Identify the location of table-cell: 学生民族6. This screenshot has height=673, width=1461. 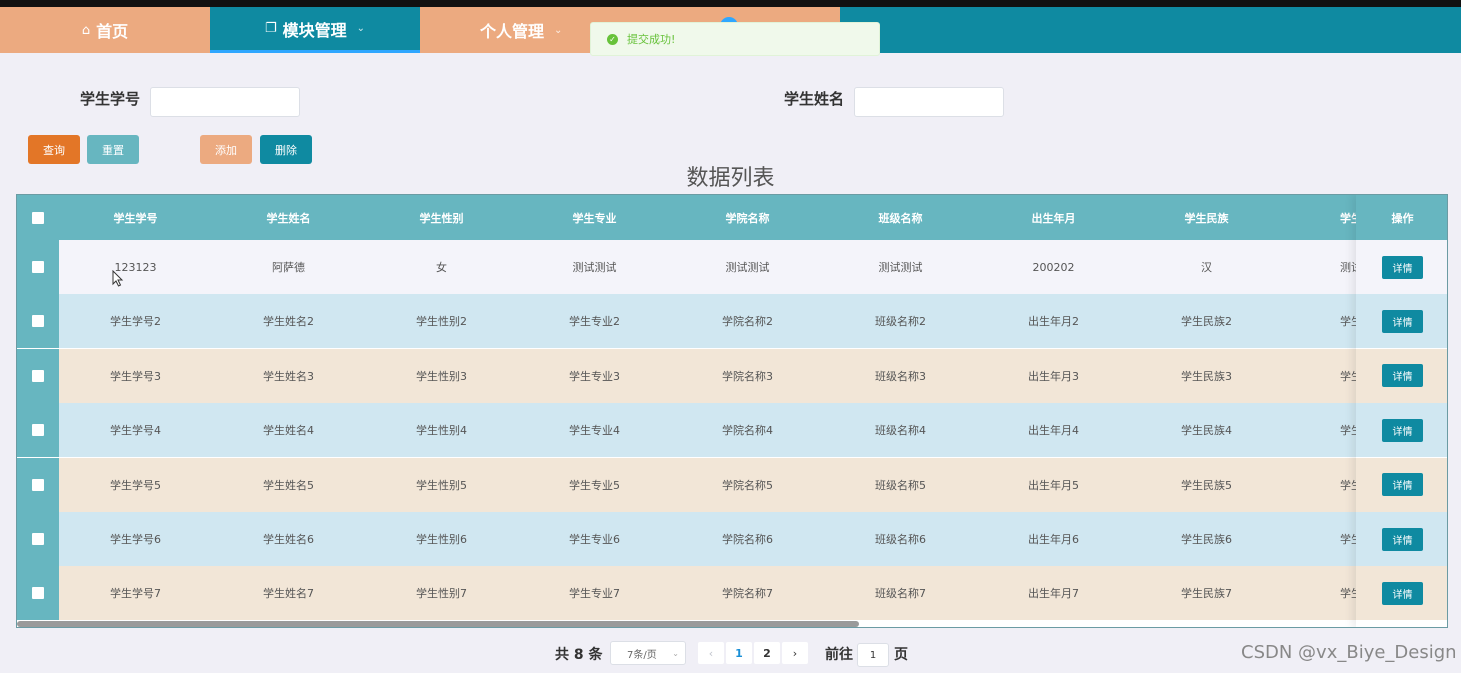
(1206, 539).